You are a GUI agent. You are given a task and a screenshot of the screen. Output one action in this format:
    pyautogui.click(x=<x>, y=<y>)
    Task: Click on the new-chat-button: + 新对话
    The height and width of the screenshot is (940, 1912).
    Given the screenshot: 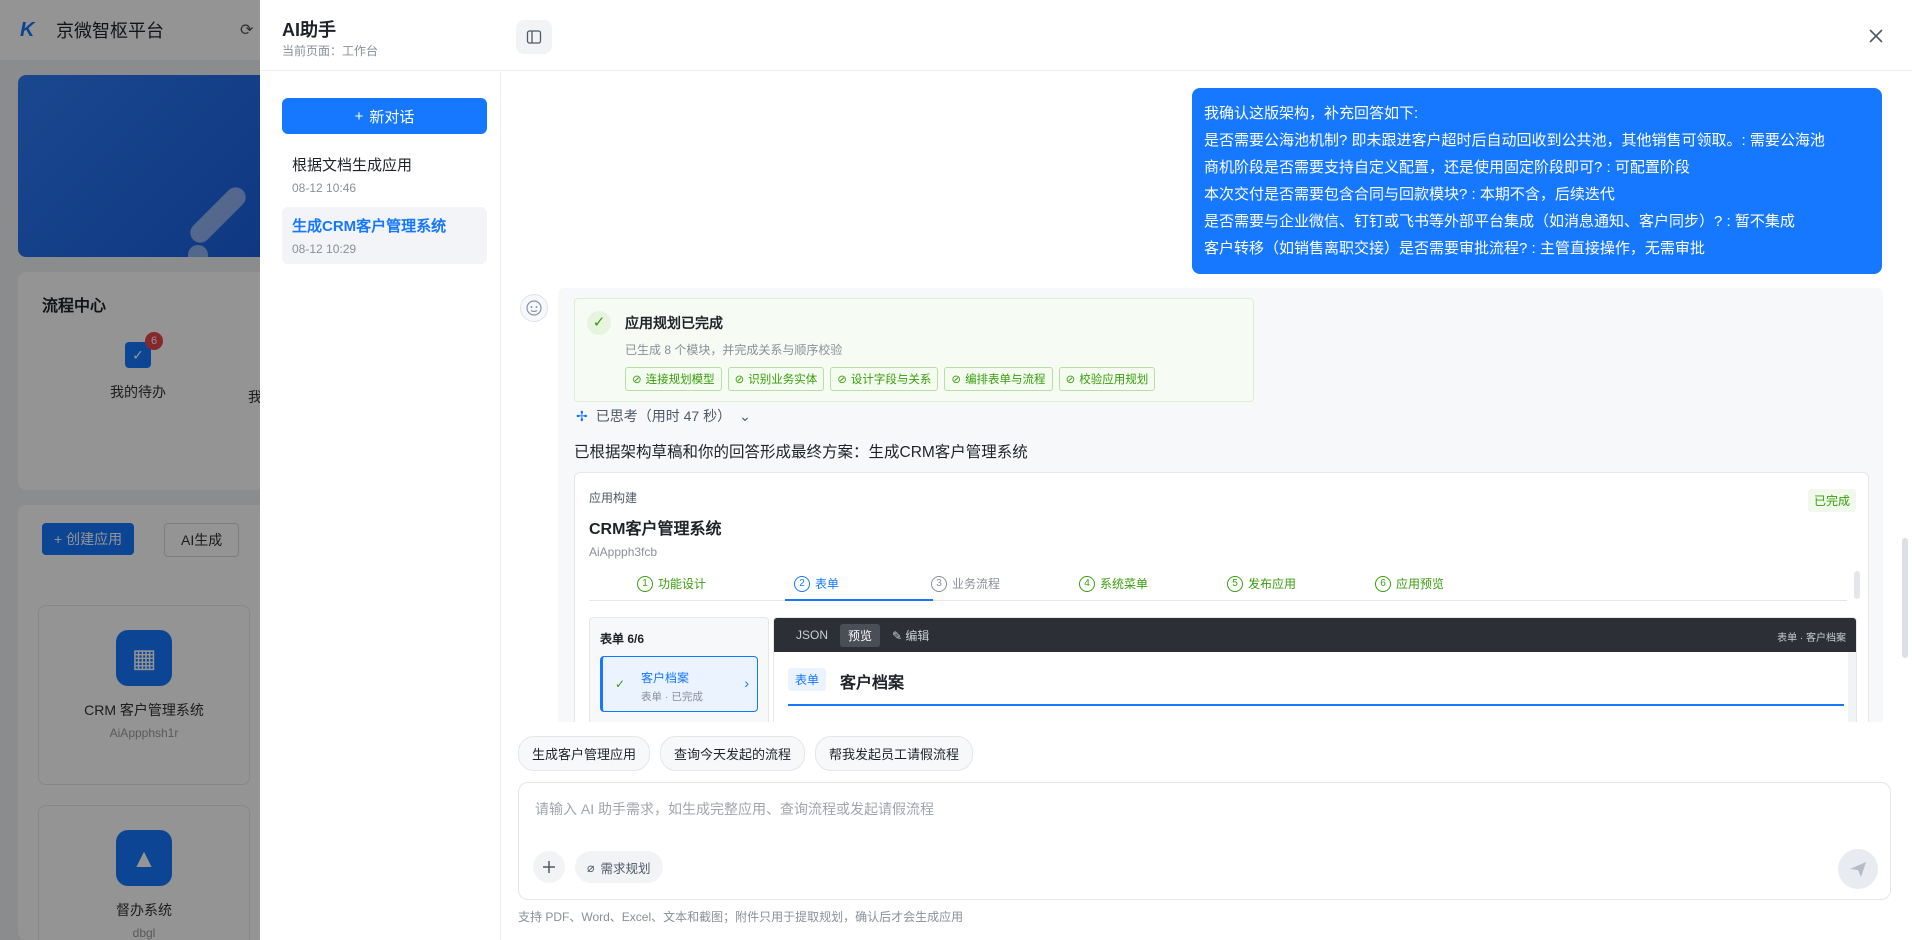 What is the action you would take?
    pyautogui.click(x=384, y=116)
    